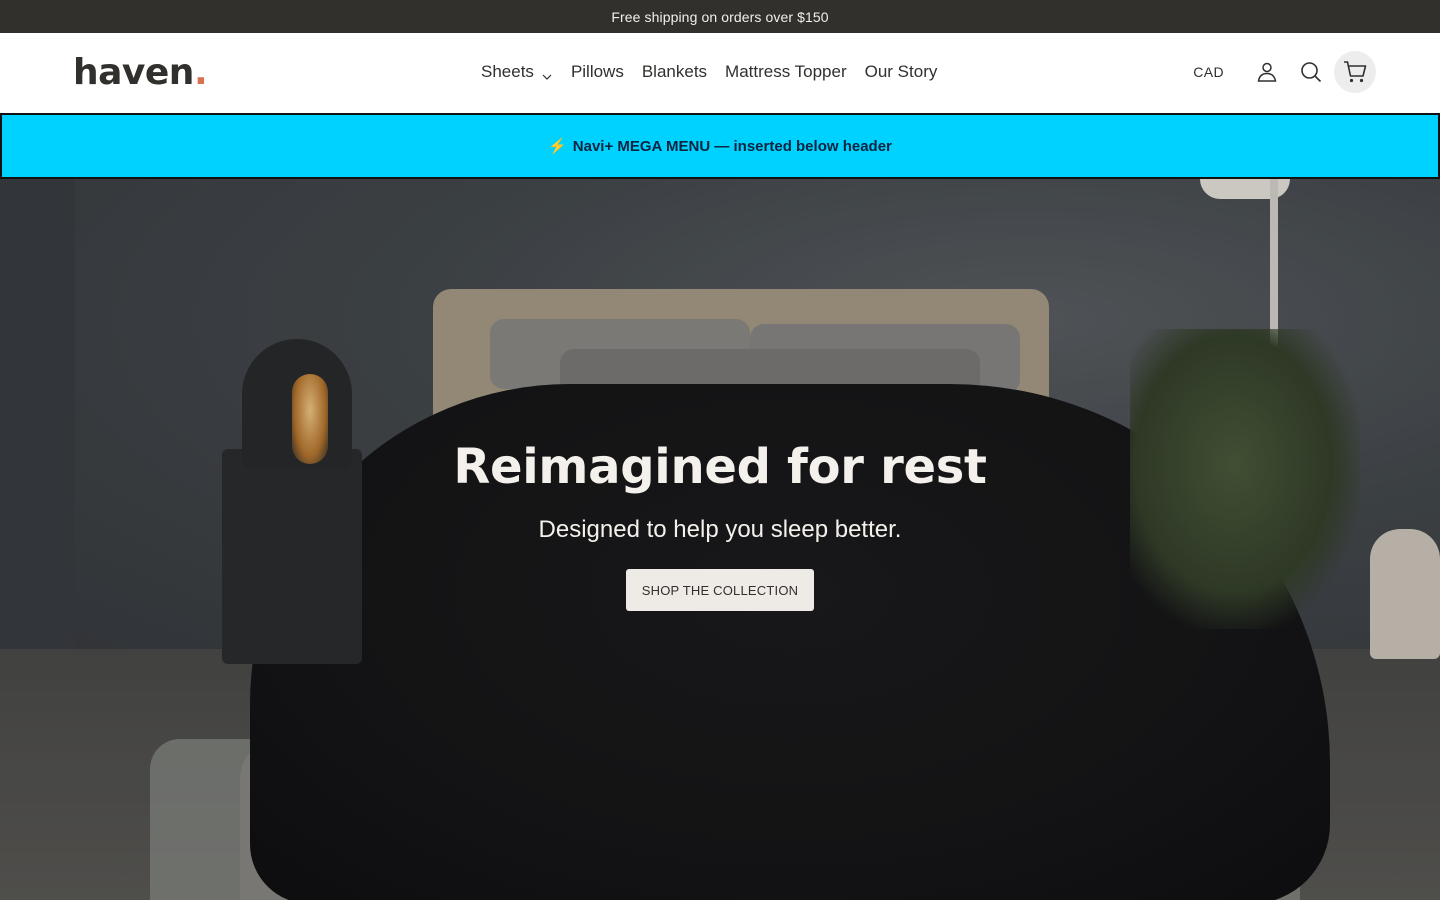  What do you see at coordinates (507, 71) in the screenshot?
I see `nav-item-label: Sheets` at bounding box center [507, 71].